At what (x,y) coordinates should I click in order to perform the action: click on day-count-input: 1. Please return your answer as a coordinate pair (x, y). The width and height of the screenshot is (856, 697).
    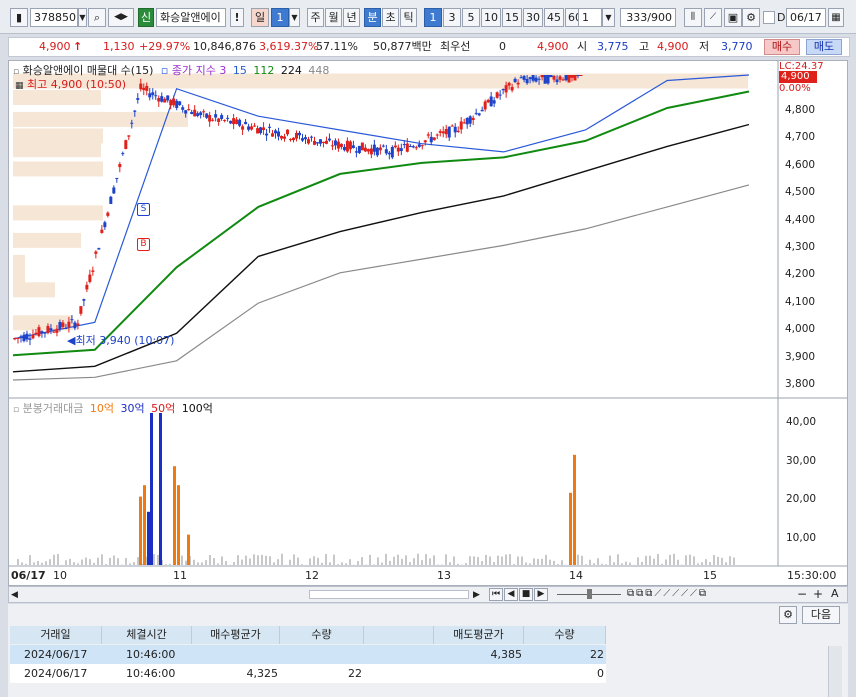
    Looking at the image, I should click on (280, 17).